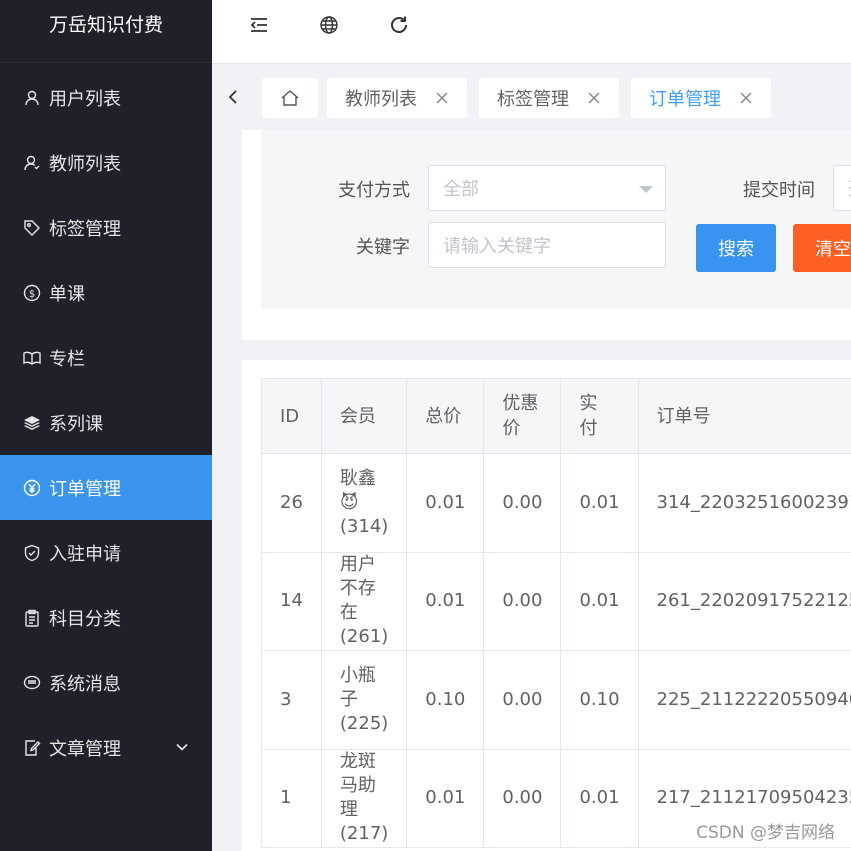  Describe the element at coordinates (329, 25) in the screenshot. I see `globe-icon` at that location.